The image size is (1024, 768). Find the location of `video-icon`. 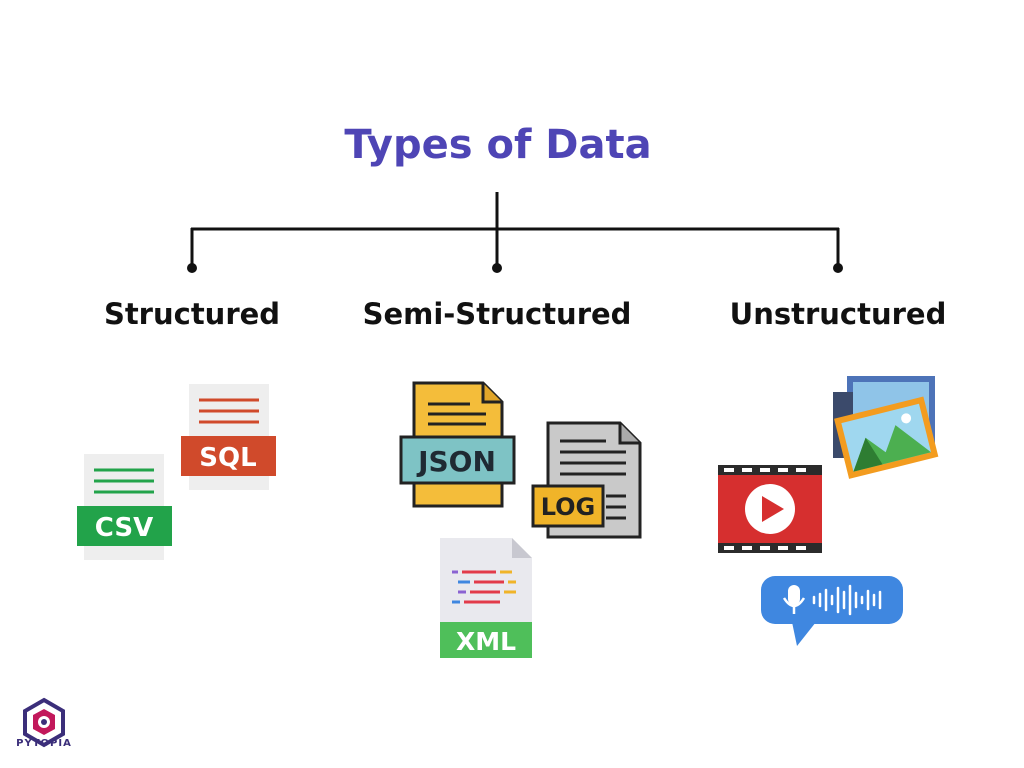

video-icon is located at coordinates (770, 509).